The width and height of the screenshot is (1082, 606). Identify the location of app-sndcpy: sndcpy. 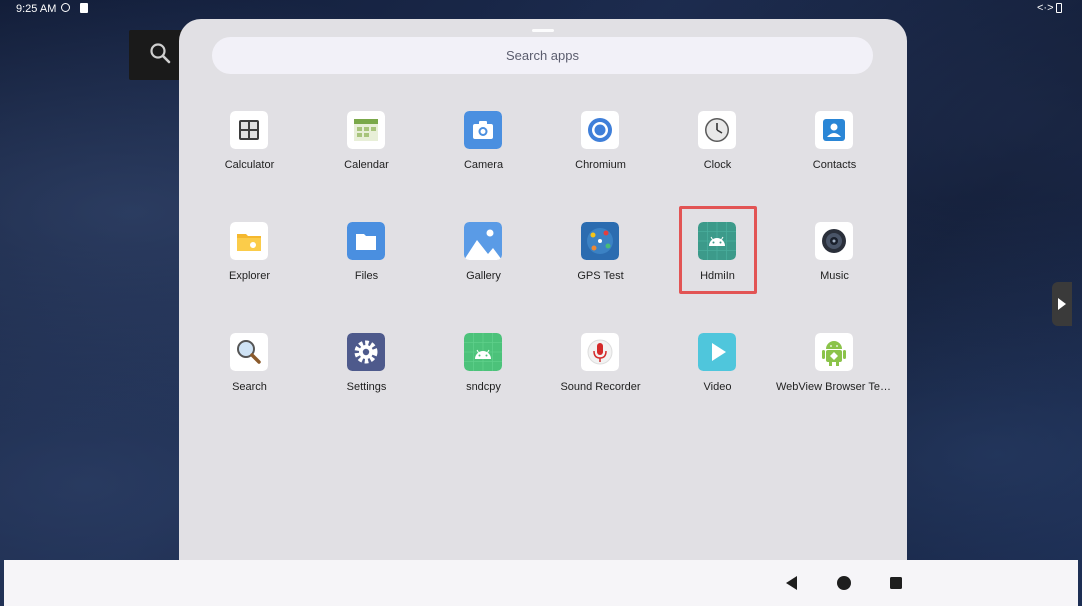
(483, 378).